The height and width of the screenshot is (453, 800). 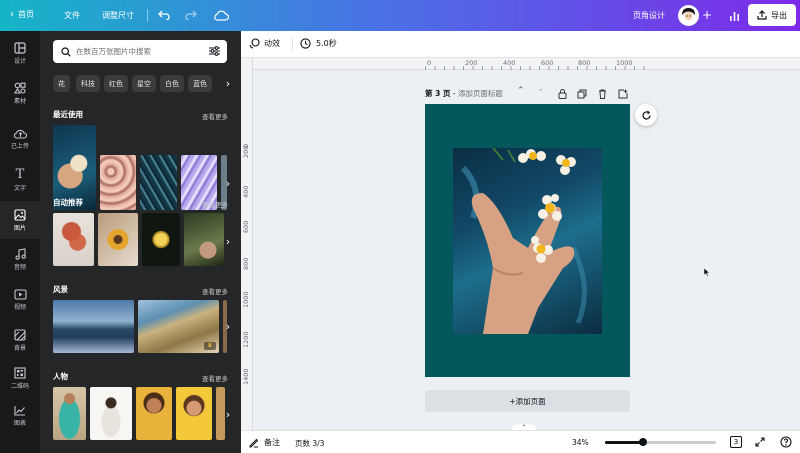 I want to click on recommended-photo-red-flowers, so click(x=73, y=239).